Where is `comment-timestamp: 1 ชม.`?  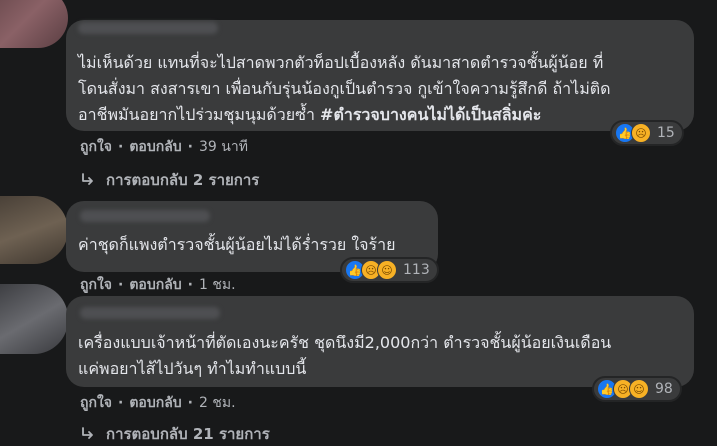
comment-timestamp: 1 ชม. is located at coordinates (217, 285).